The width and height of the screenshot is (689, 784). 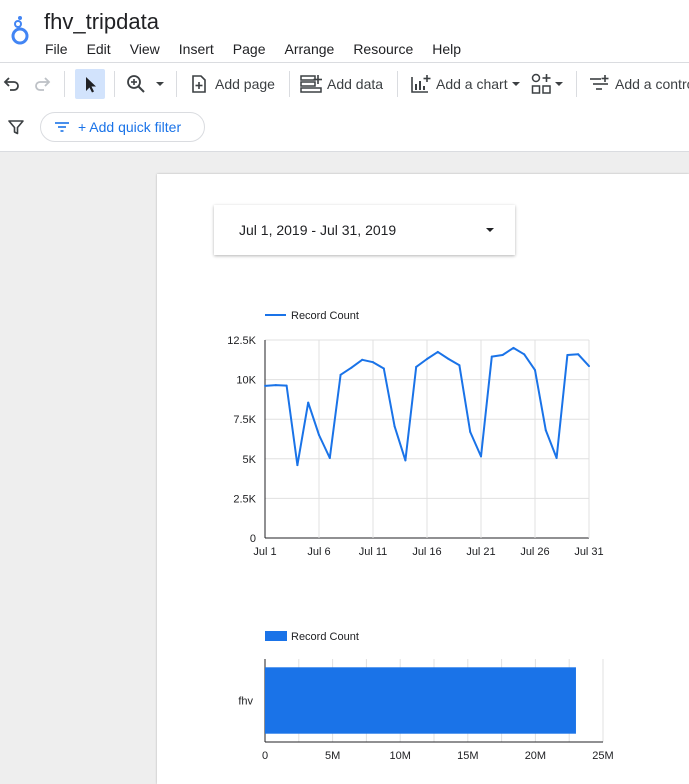 I want to click on y-tick-label: 12.5K, so click(x=241, y=341).